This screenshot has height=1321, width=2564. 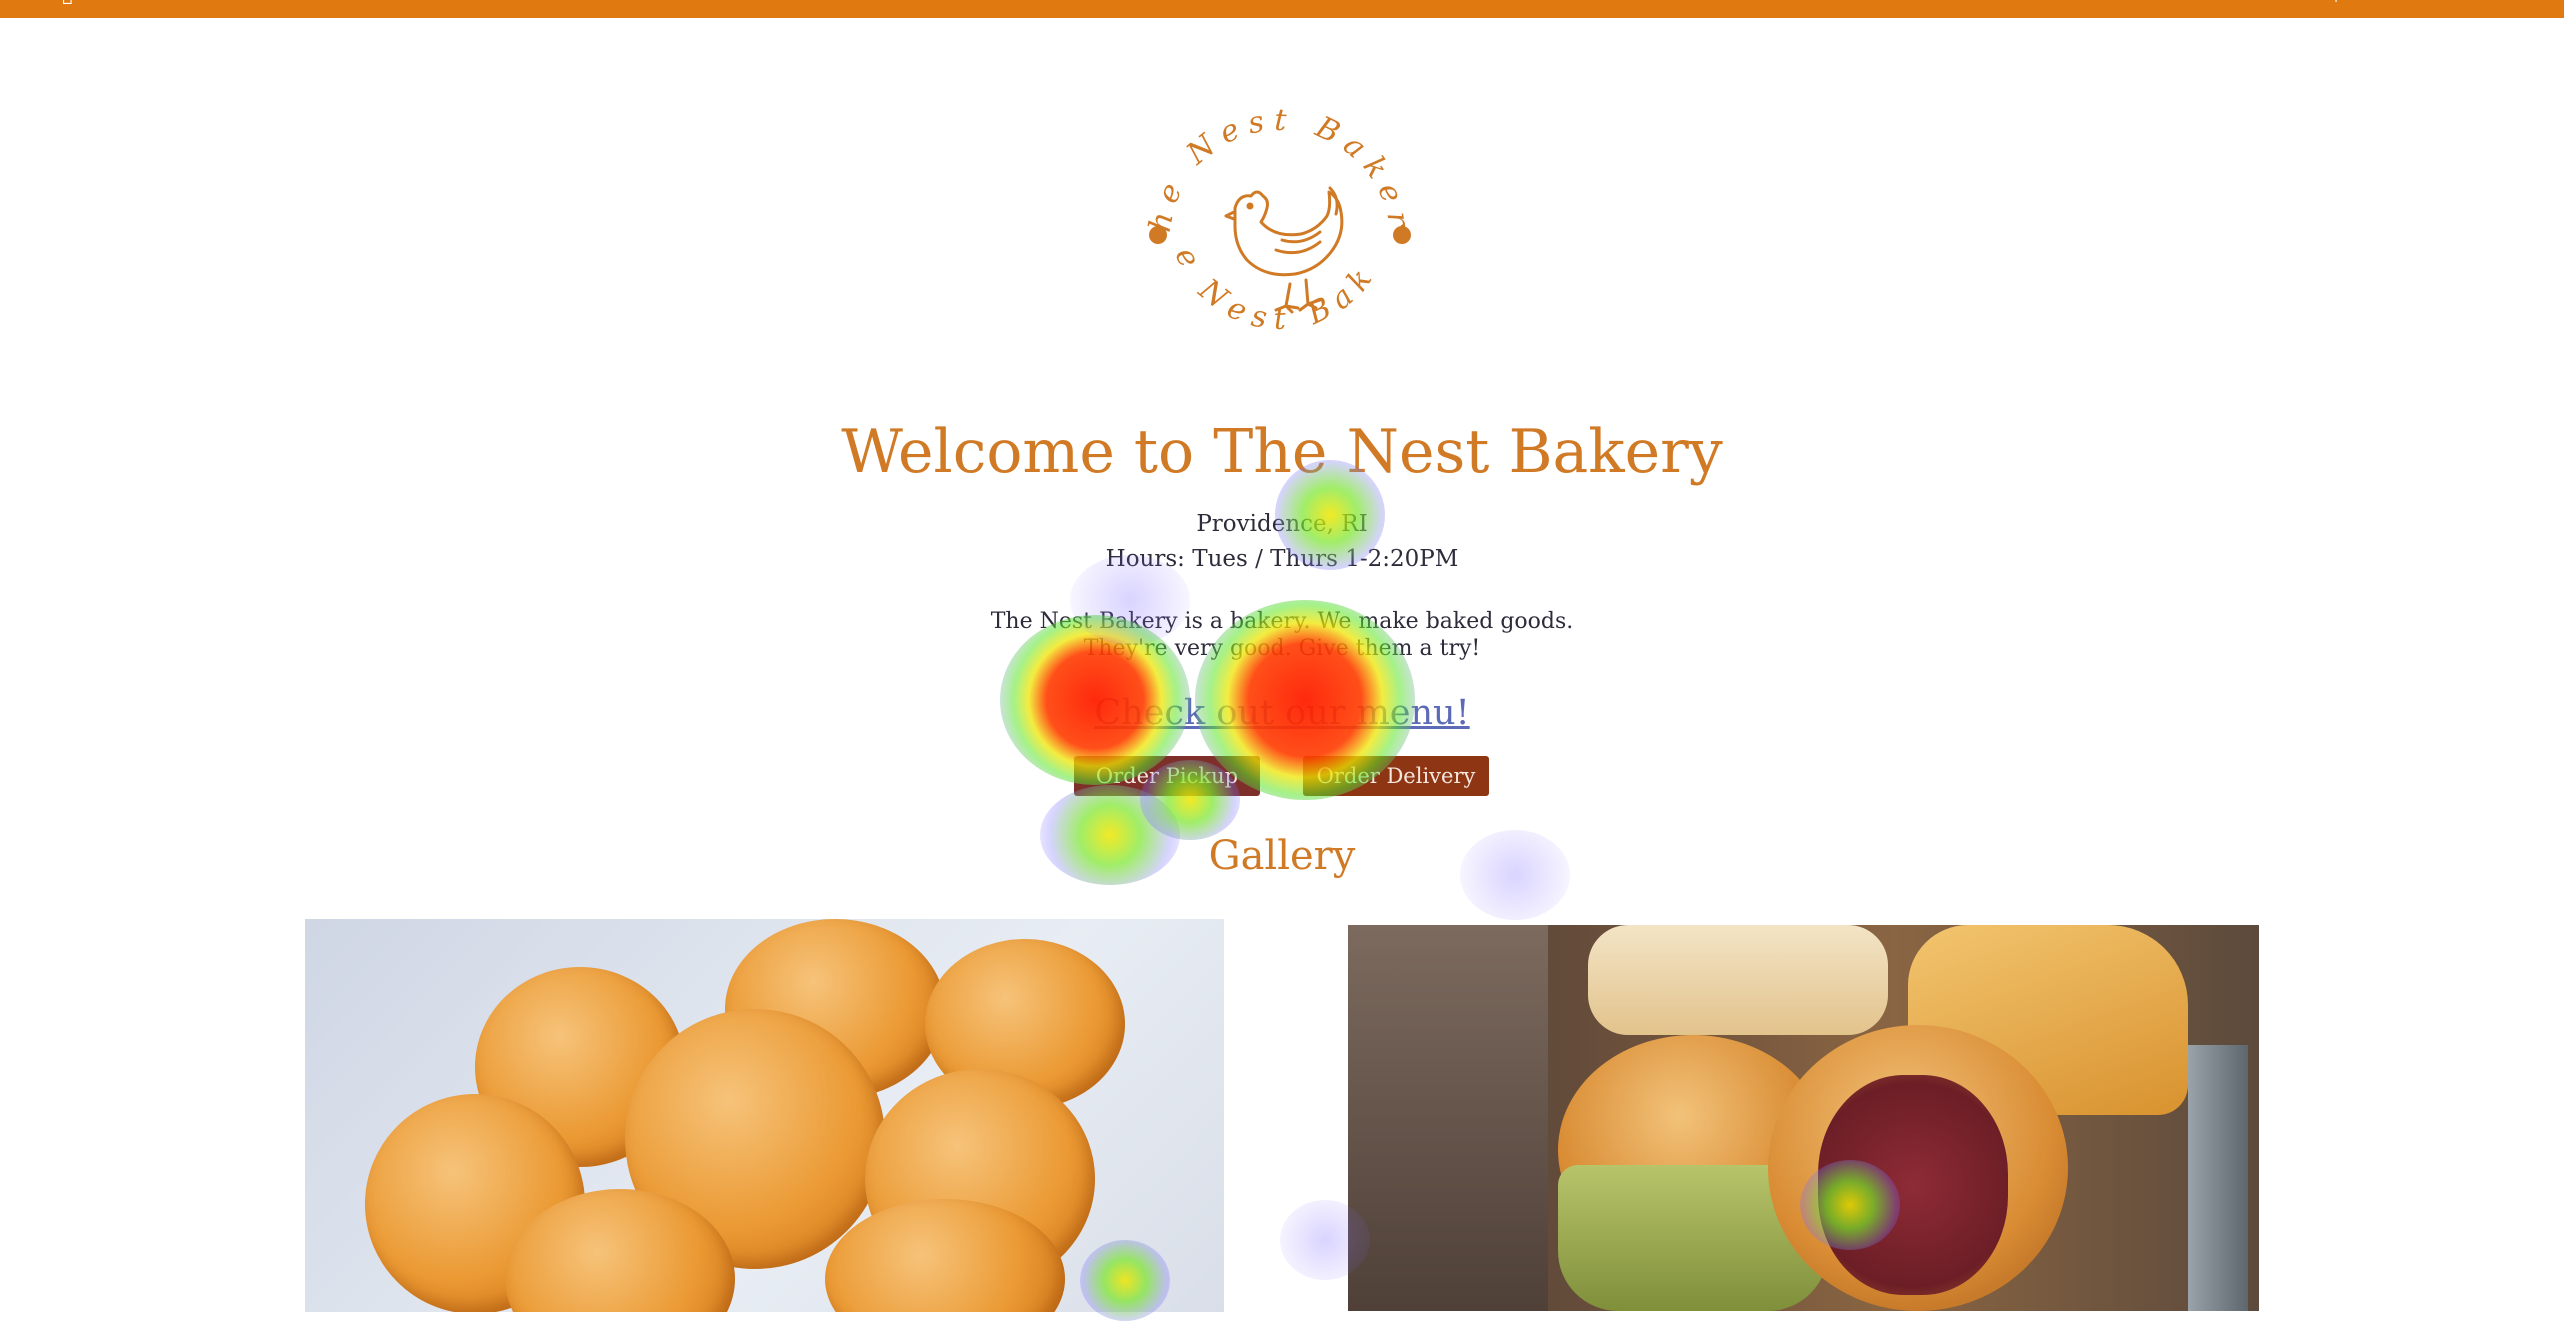 I want to click on location-text: Providence, RI, so click(x=1282, y=524).